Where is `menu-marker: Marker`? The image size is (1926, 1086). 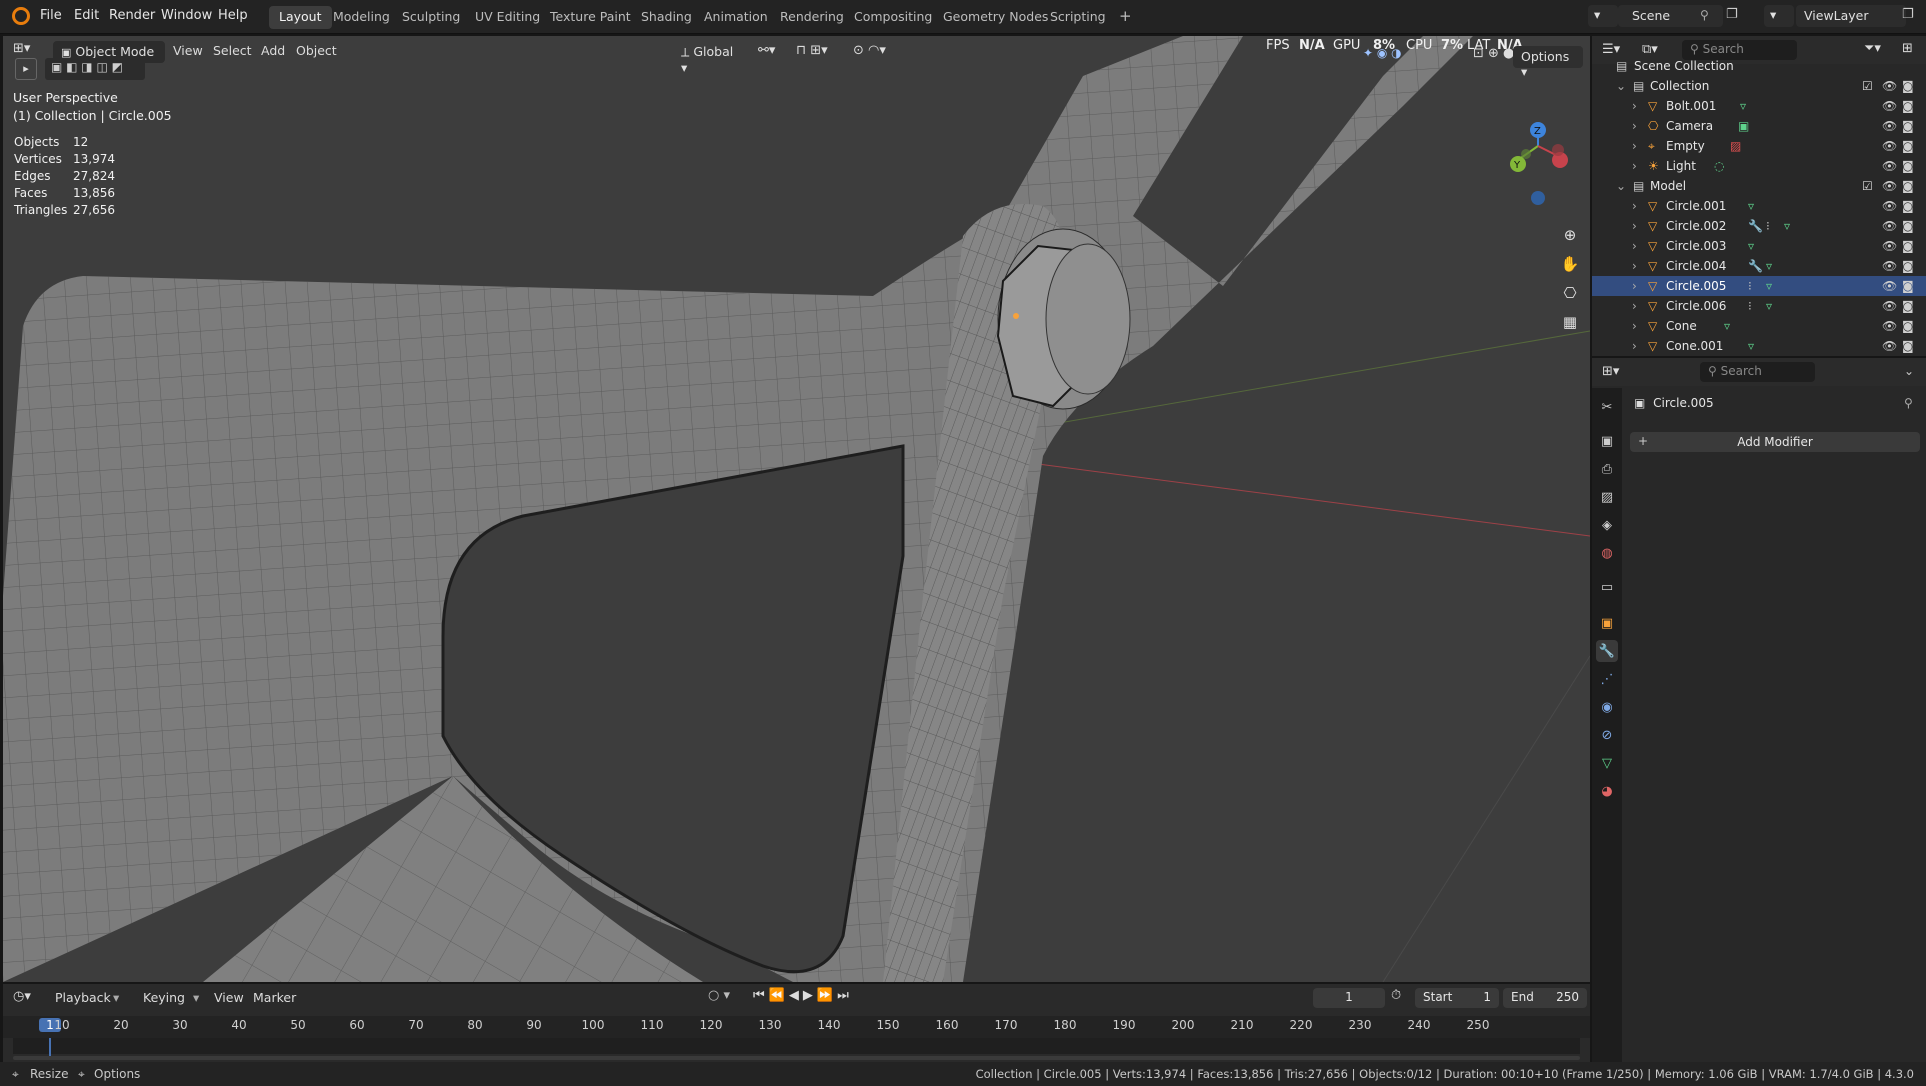 menu-marker: Marker is located at coordinates (274, 997).